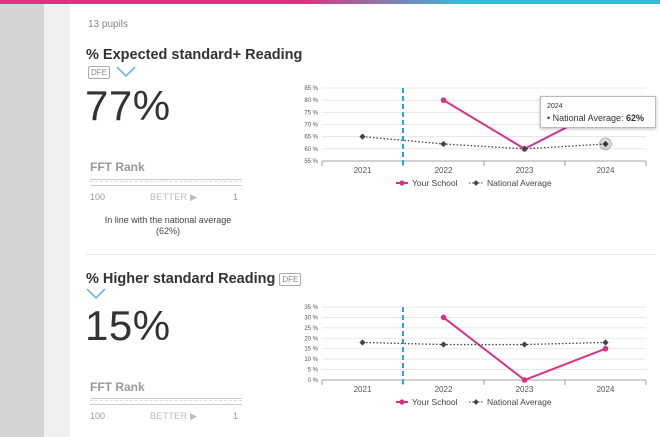 Image resolution: width=660 pixels, height=437 pixels. I want to click on y-tick-label: 75 %, so click(311, 113).